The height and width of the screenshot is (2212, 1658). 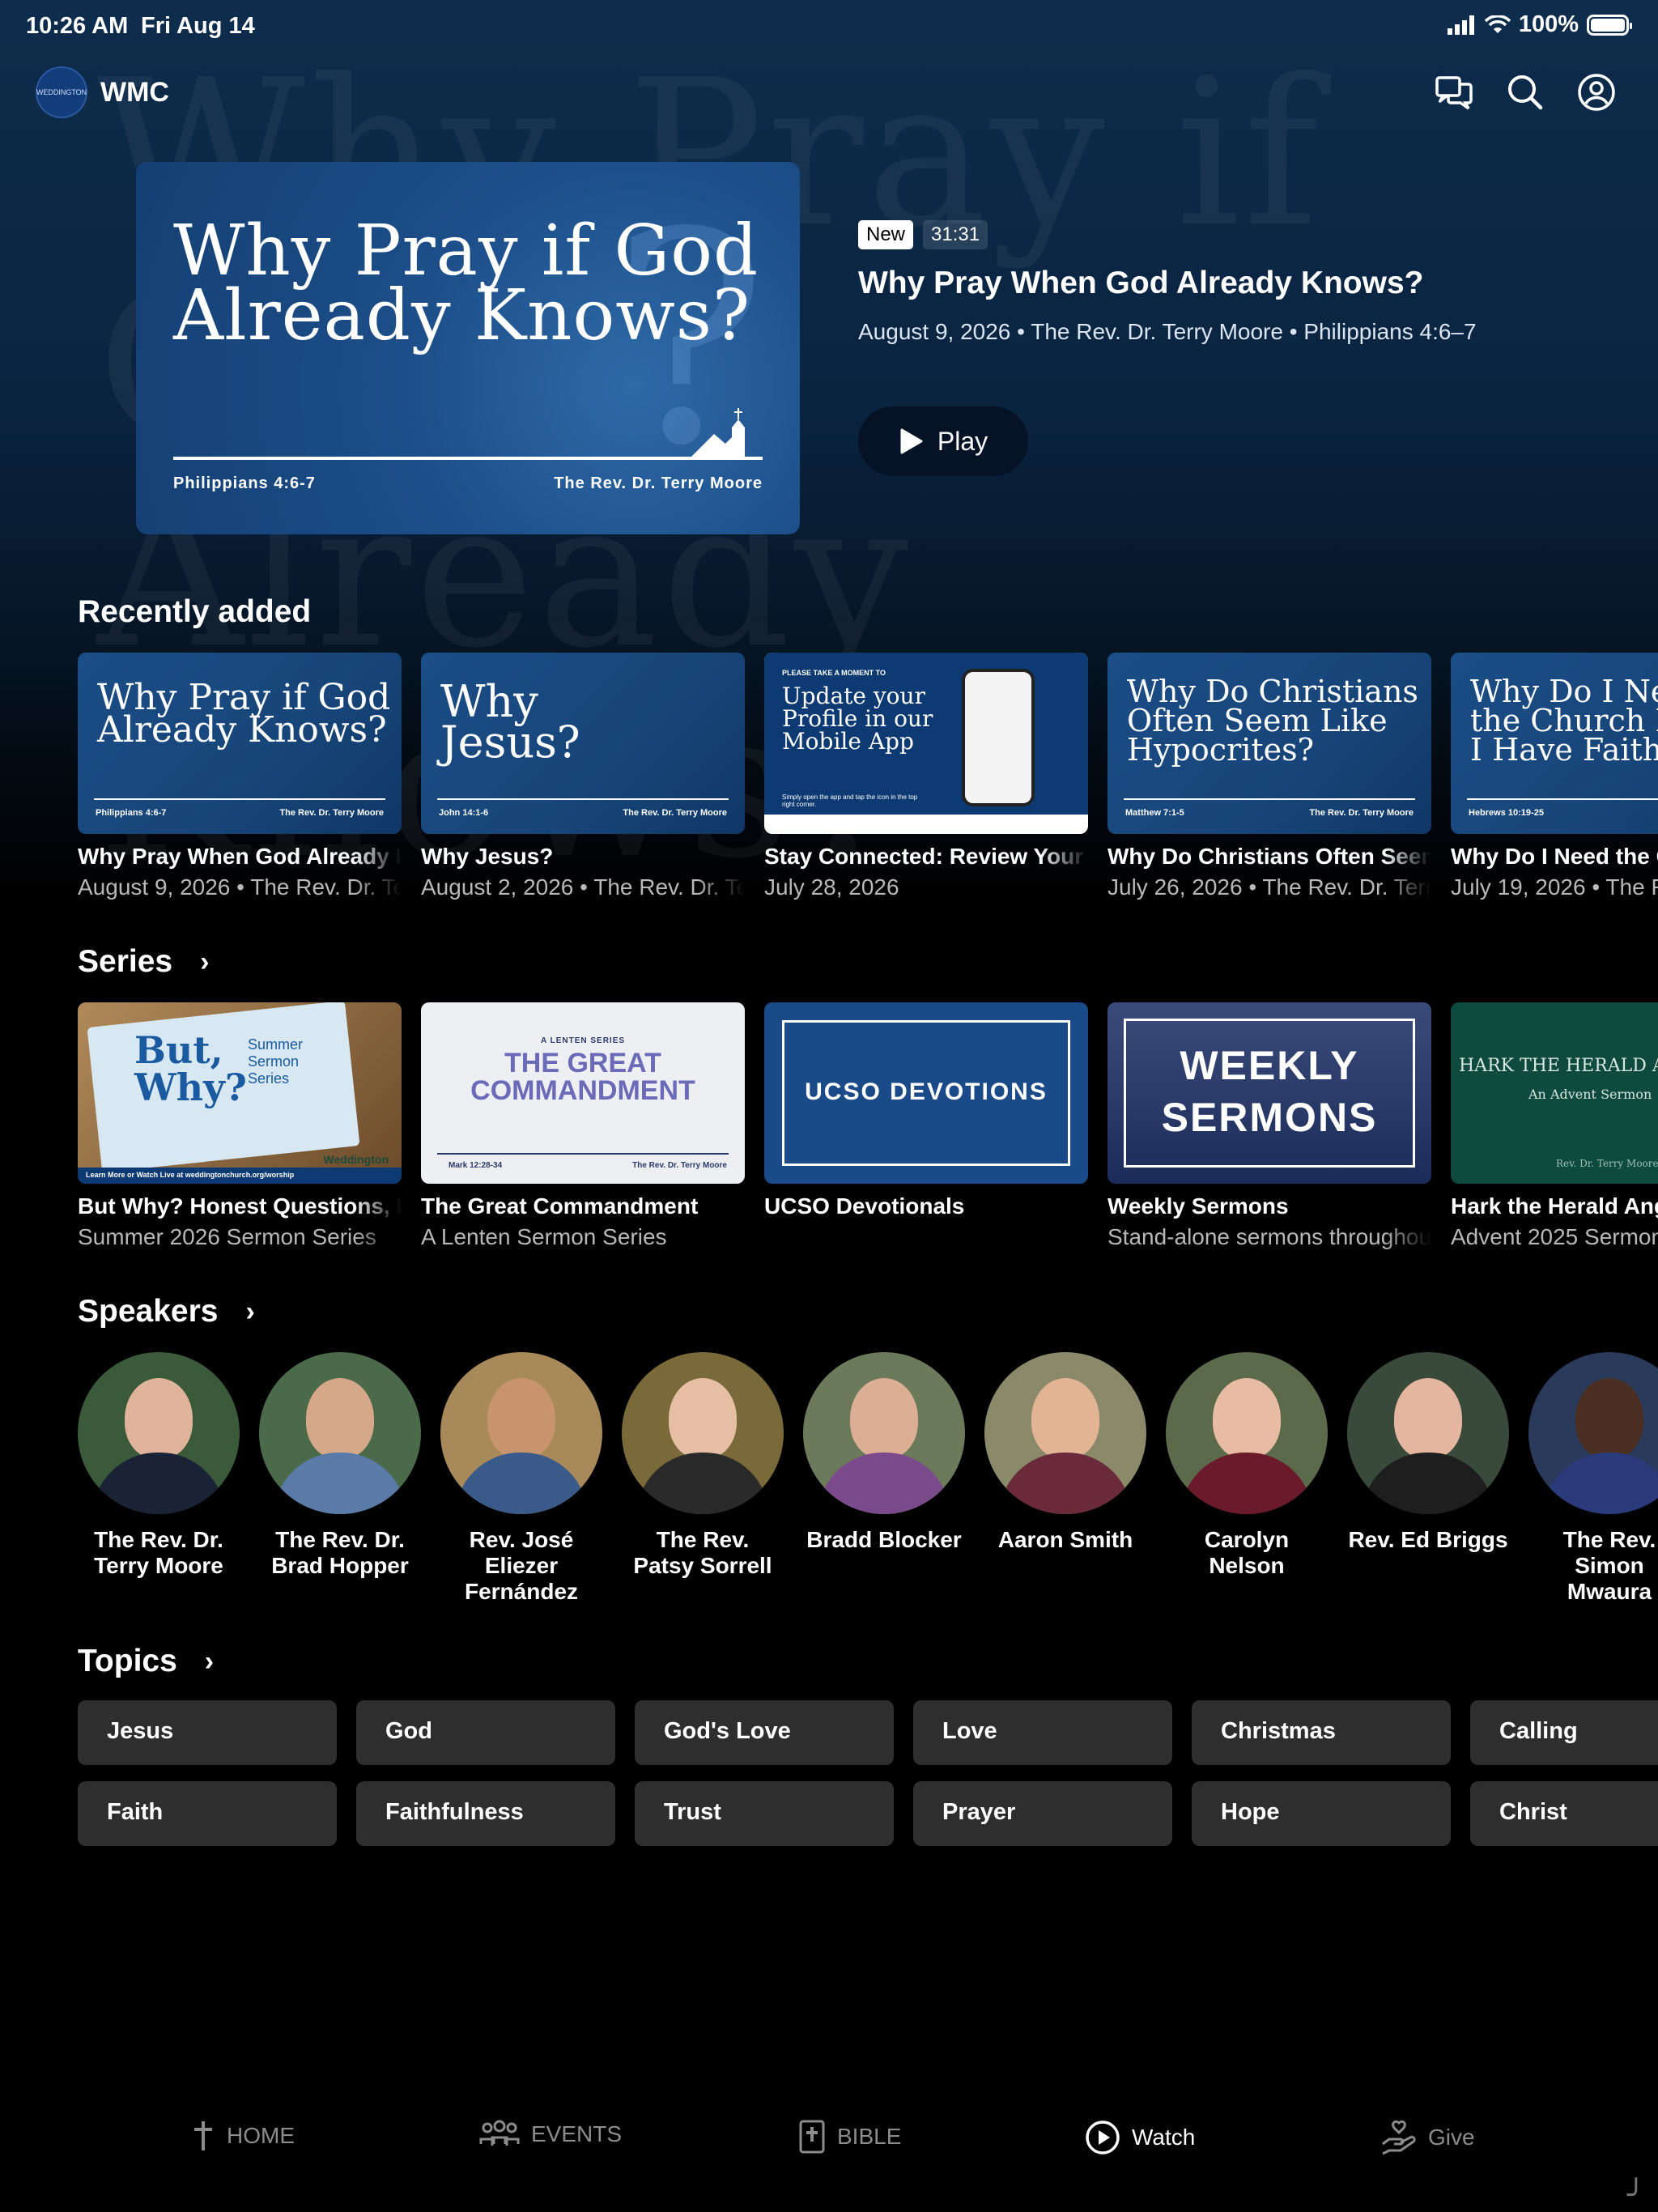 What do you see at coordinates (1042, 1732) in the screenshot?
I see `topic-chip: Love` at bounding box center [1042, 1732].